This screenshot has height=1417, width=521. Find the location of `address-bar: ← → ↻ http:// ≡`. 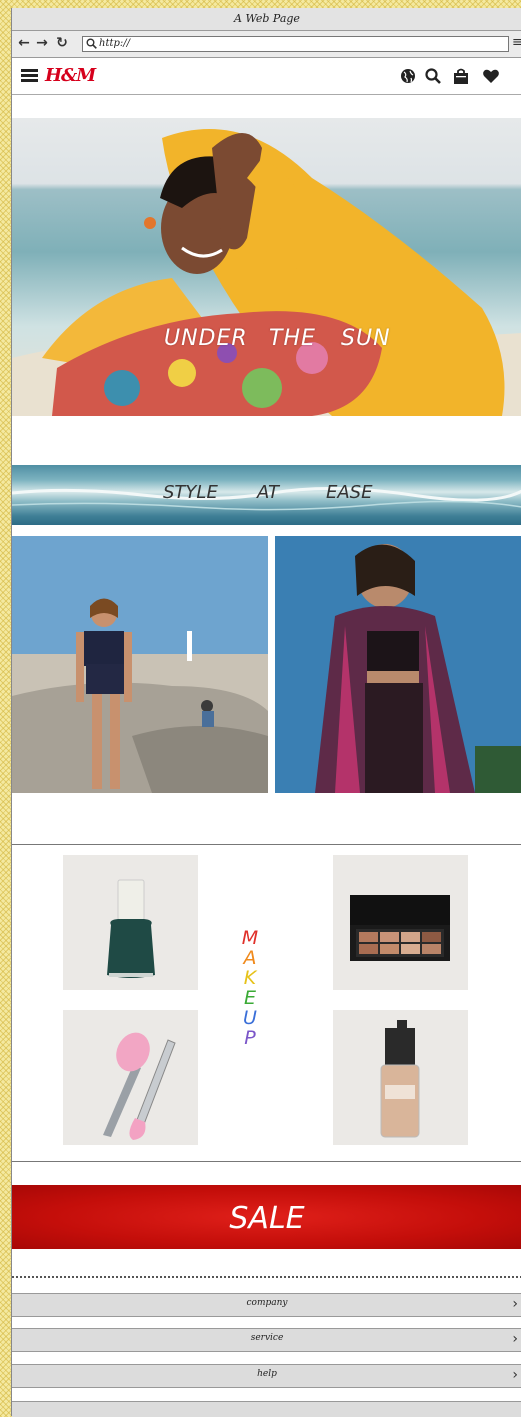

address-bar: ← → ↻ http:// ≡ is located at coordinates (266, 44).